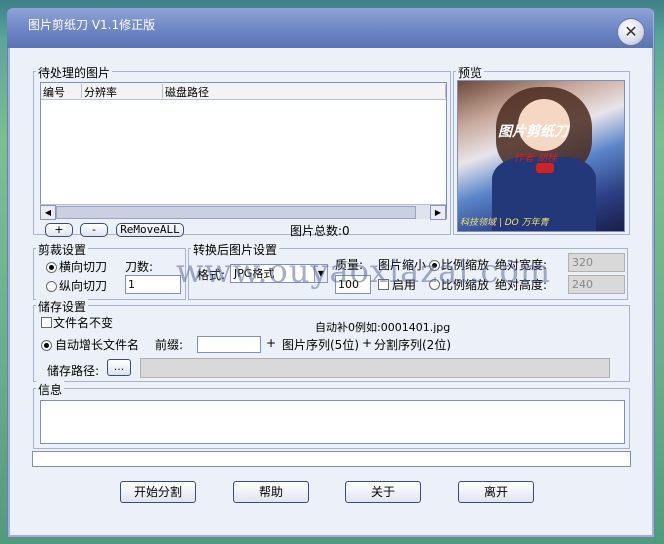 This screenshot has height=544, width=664. What do you see at coordinates (61, 91) in the screenshot?
I see `column-header-id: 编号` at bounding box center [61, 91].